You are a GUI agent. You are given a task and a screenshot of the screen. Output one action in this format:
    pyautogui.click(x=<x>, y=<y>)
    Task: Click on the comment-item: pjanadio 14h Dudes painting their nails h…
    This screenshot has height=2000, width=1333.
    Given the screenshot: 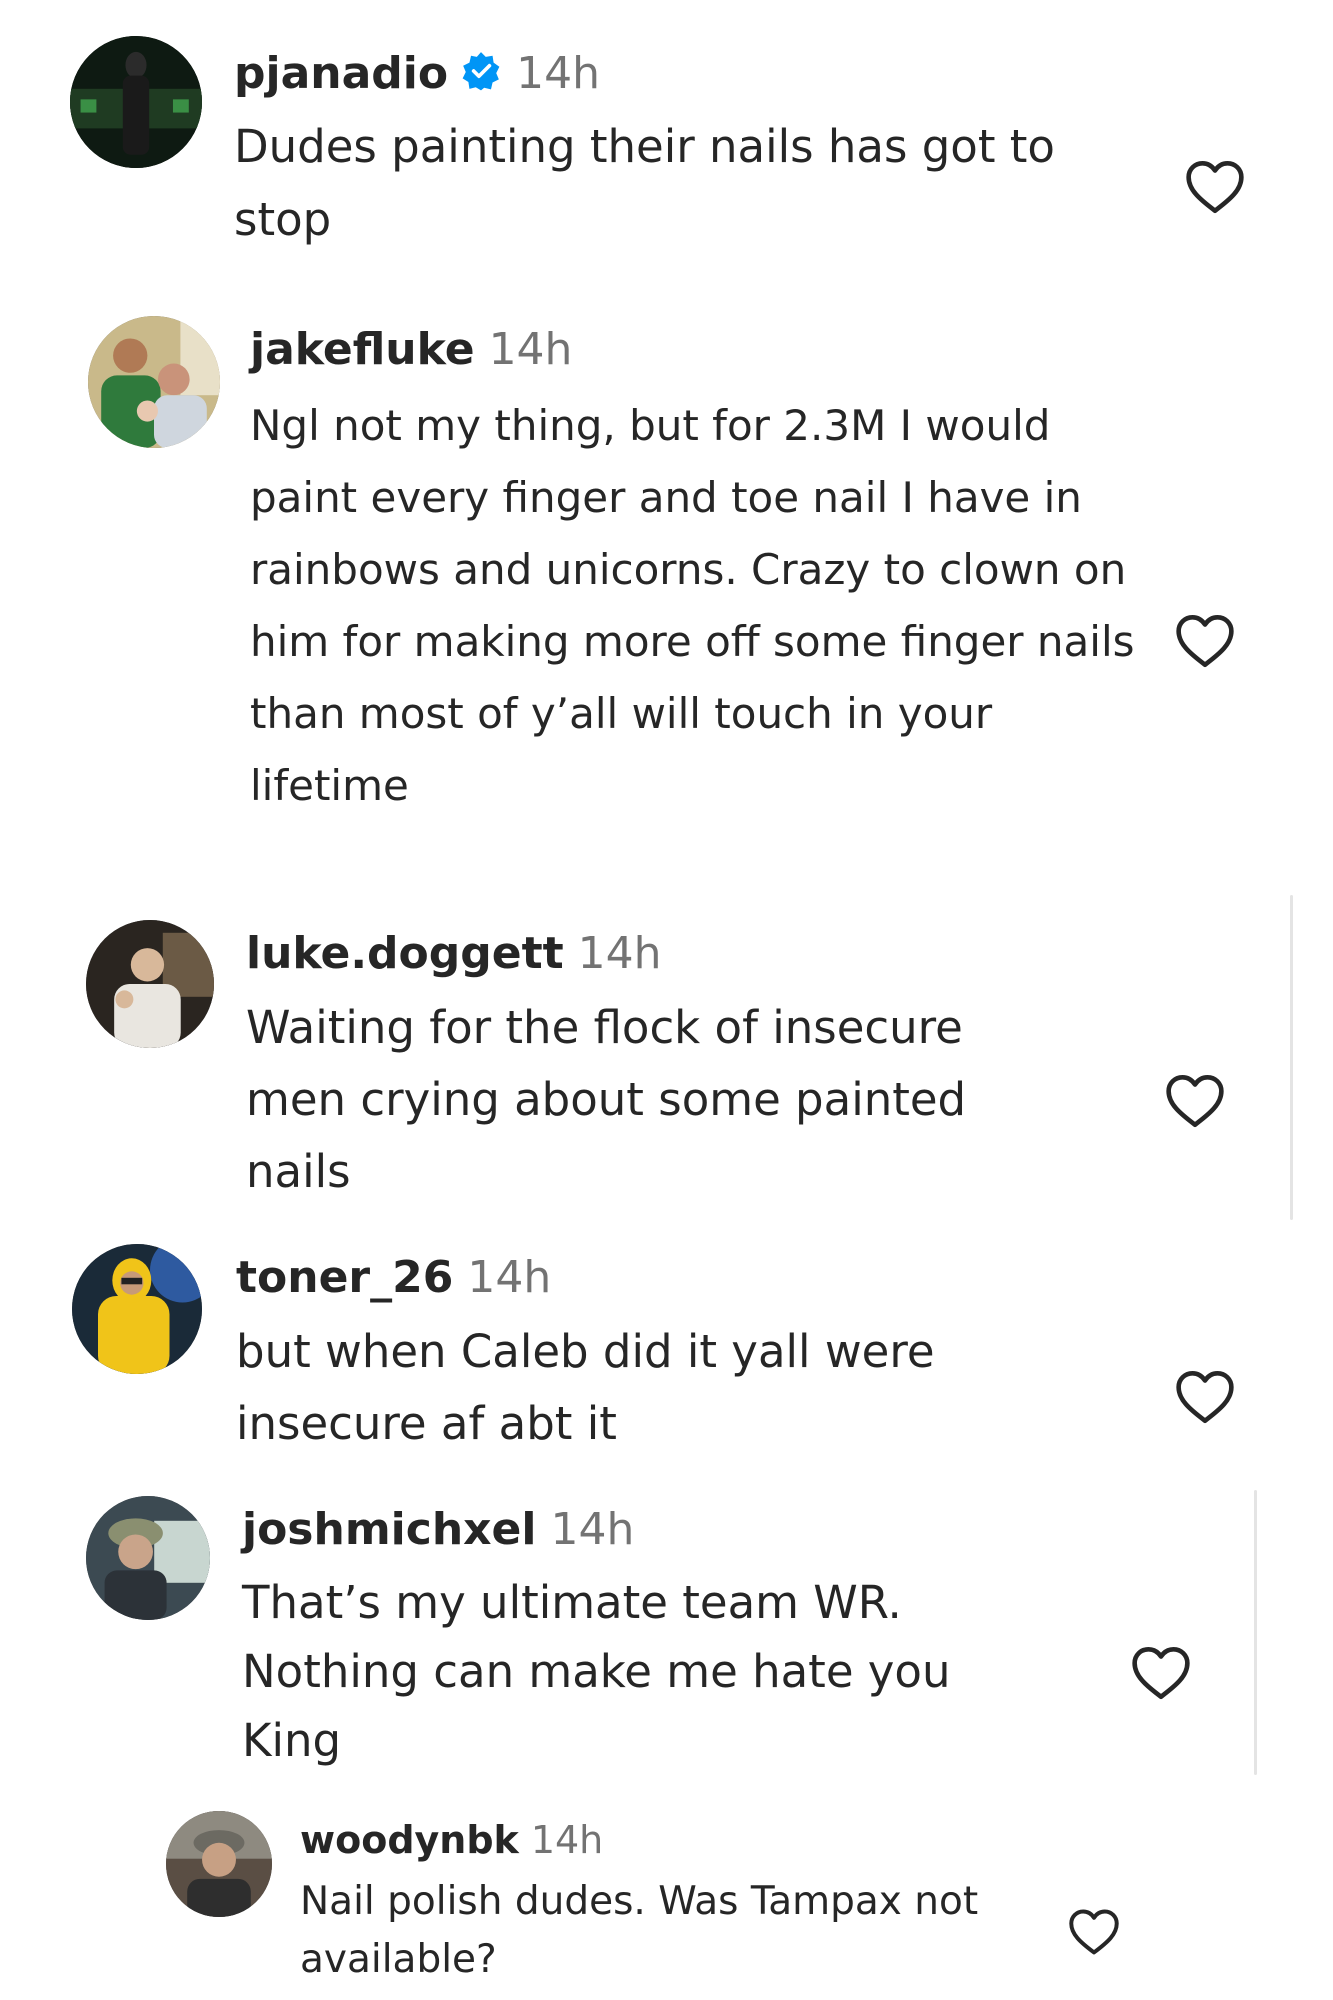 What is the action you would take?
    pyautogui.click(x=666, y=130)
    